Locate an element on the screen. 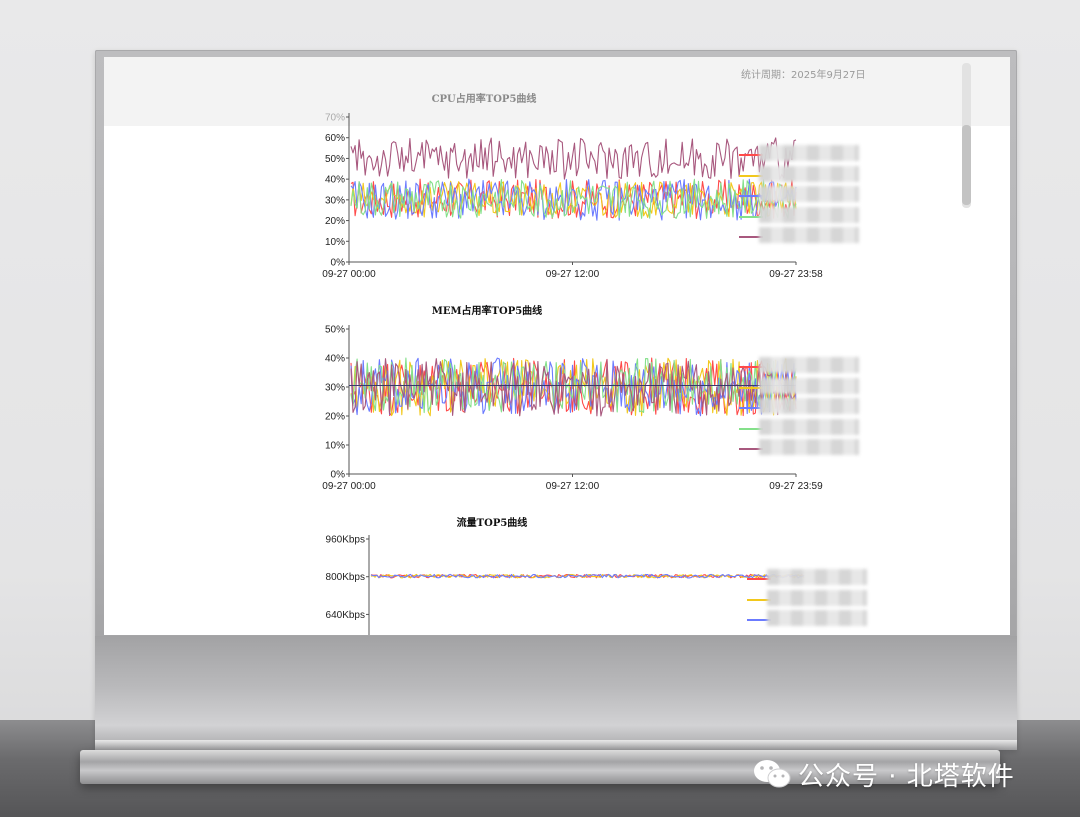 The width and height of the screenshot is (1080, 817). x-tick-label: 09-27 23:59 is located at coordinates (796, 486).